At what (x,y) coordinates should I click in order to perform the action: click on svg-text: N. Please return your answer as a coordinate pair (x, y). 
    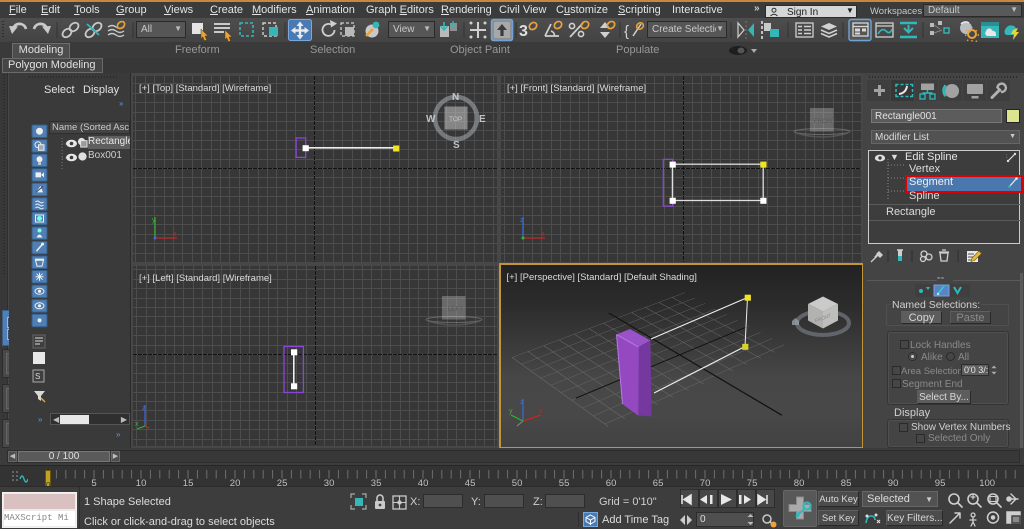
    Looking at the image, I should click on (455, 97).